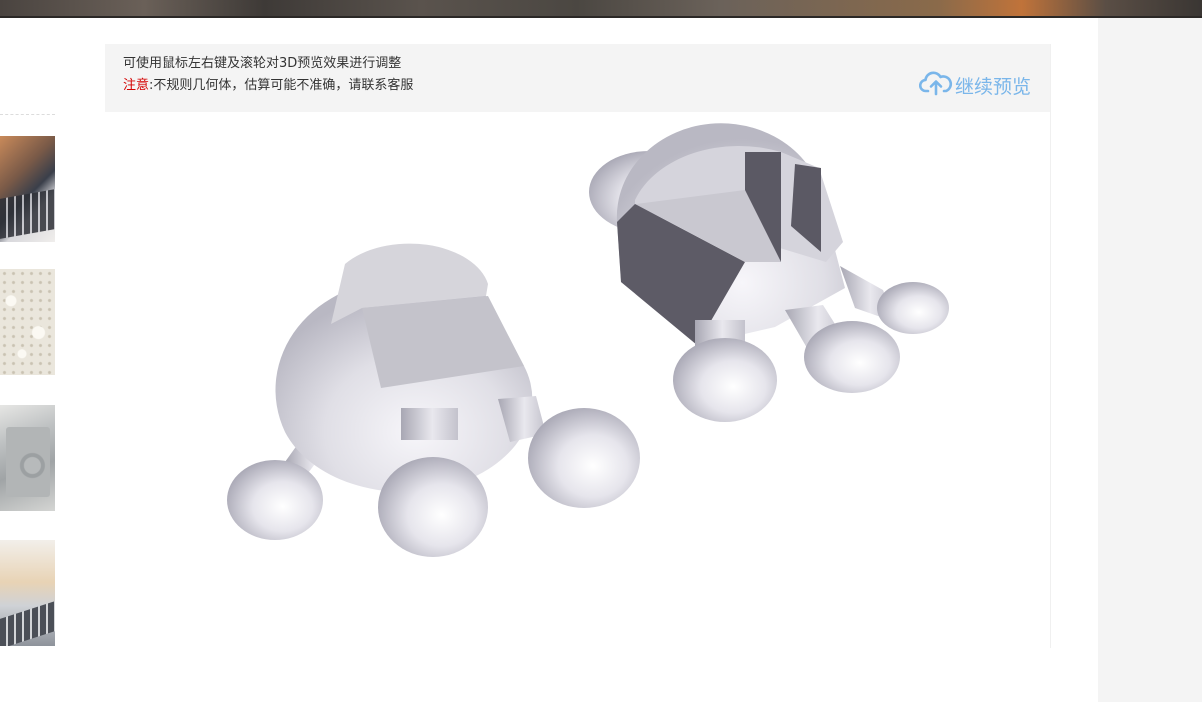  What do you see at coordinates (993, 86) in the screenshot?
I see `continue-preview-label: 继续预览` at bounding box center [993, 86].